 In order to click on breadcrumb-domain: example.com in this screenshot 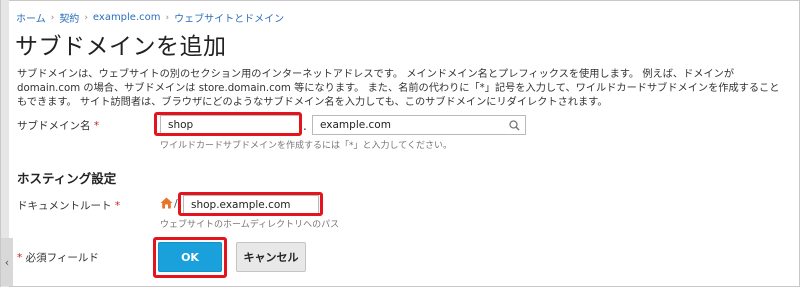, I will do `click(127, 17)`.